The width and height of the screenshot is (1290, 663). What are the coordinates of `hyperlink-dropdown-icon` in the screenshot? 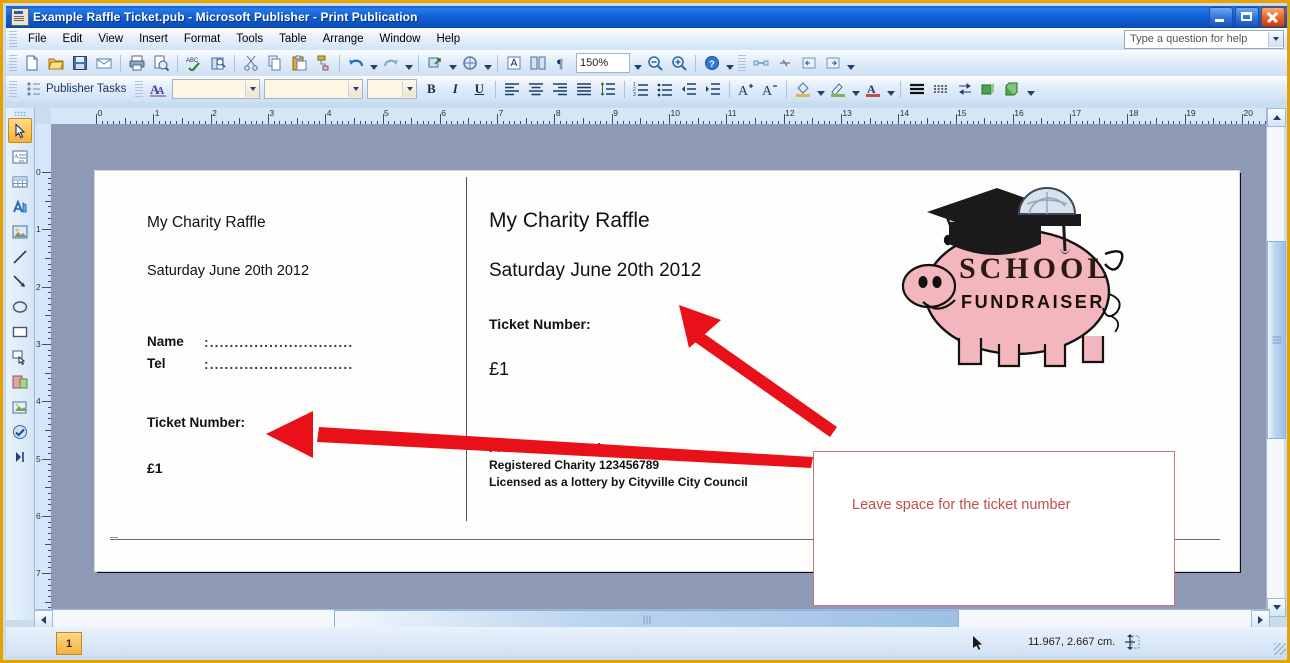 It's located at (452, 63).